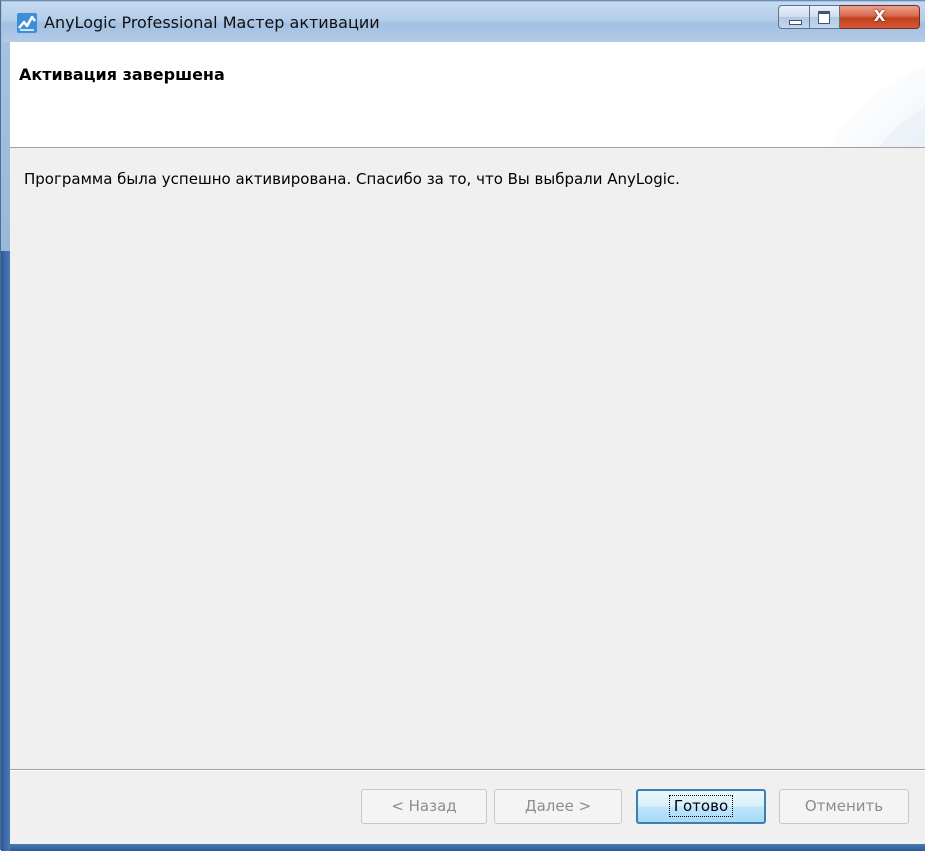 The height and width of the screenshot is (851, 925). I want to click on page-title: Активация завершена, so click(122, 74).